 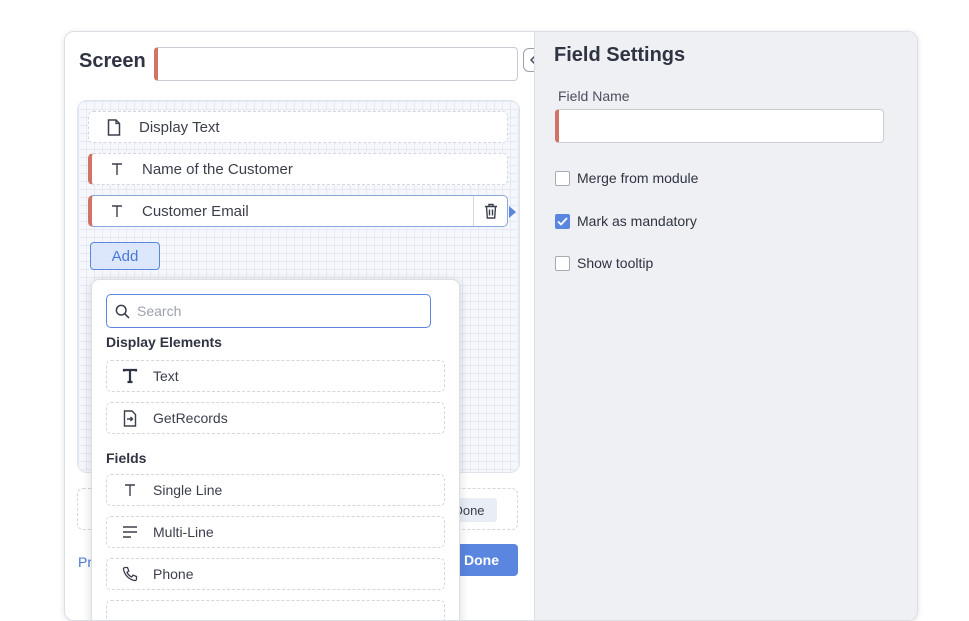 What do you see at coordinates (164, 342) in the screenshot?
I see `display-elements-heading: Display Elements` at bounding box center [164, 342].